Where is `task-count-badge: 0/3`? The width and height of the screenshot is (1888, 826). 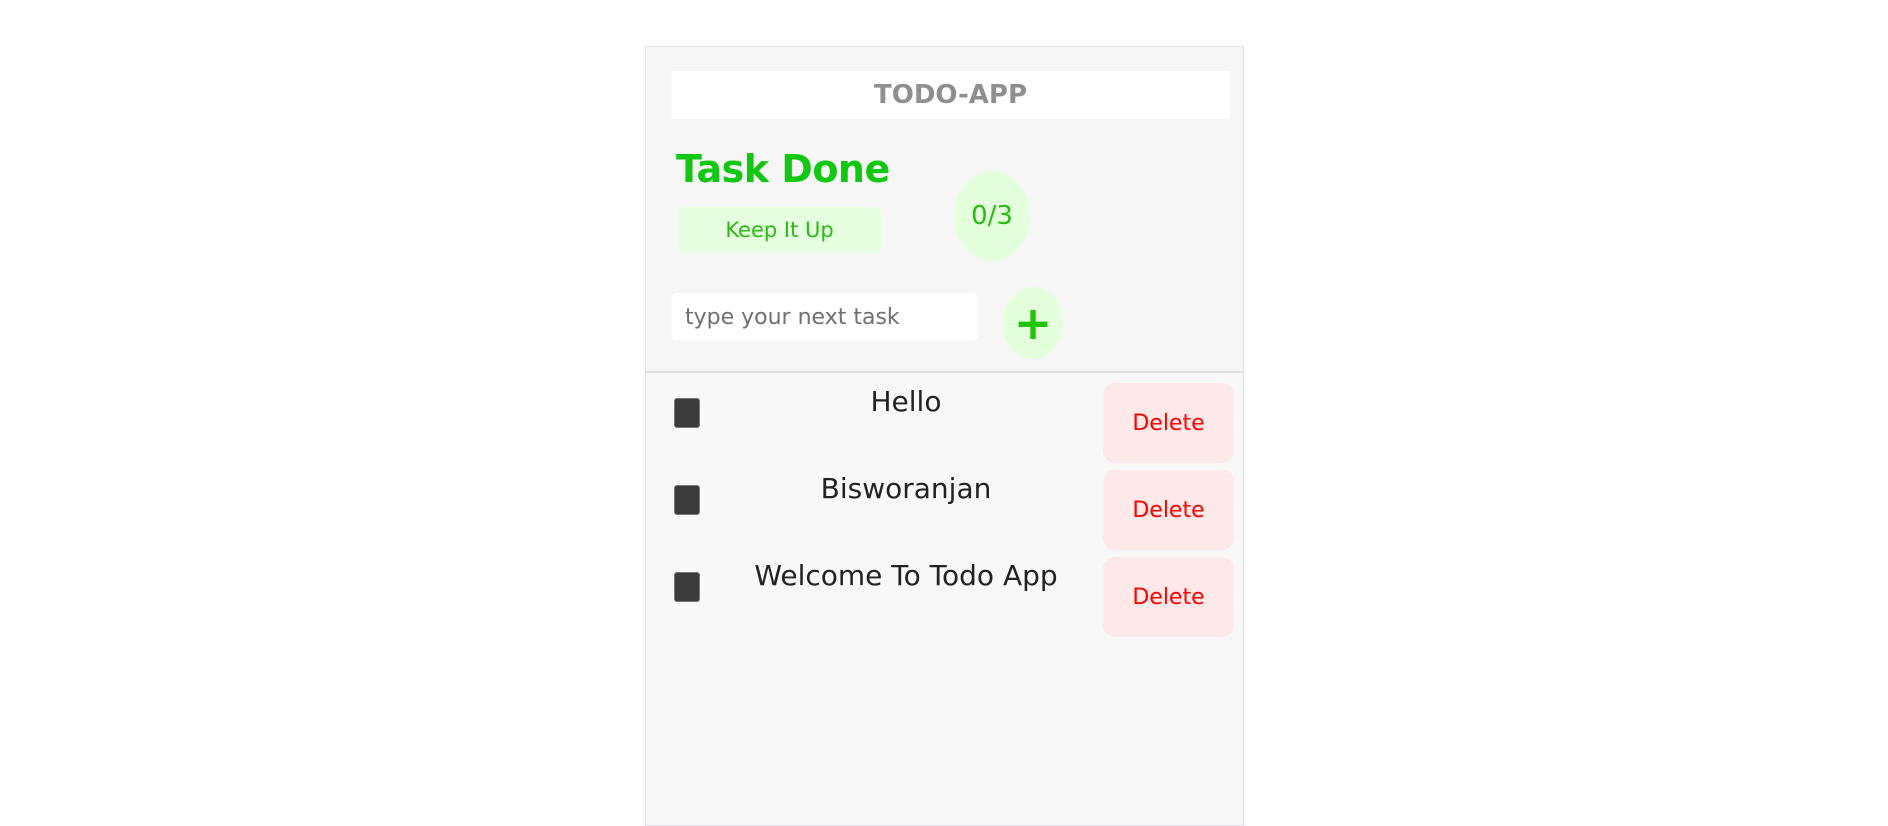
task-count-badge: 0/3 is located at coordinates (992, 216).